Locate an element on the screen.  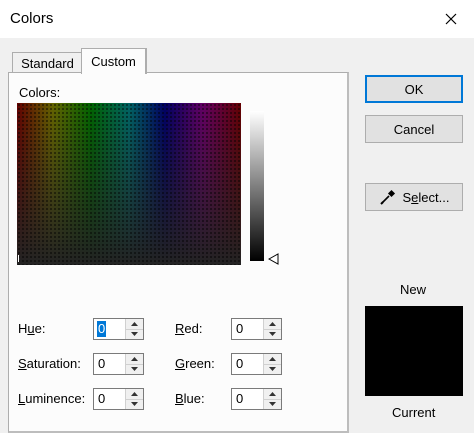
green-label: Green: is located at coordinates (195, 363).